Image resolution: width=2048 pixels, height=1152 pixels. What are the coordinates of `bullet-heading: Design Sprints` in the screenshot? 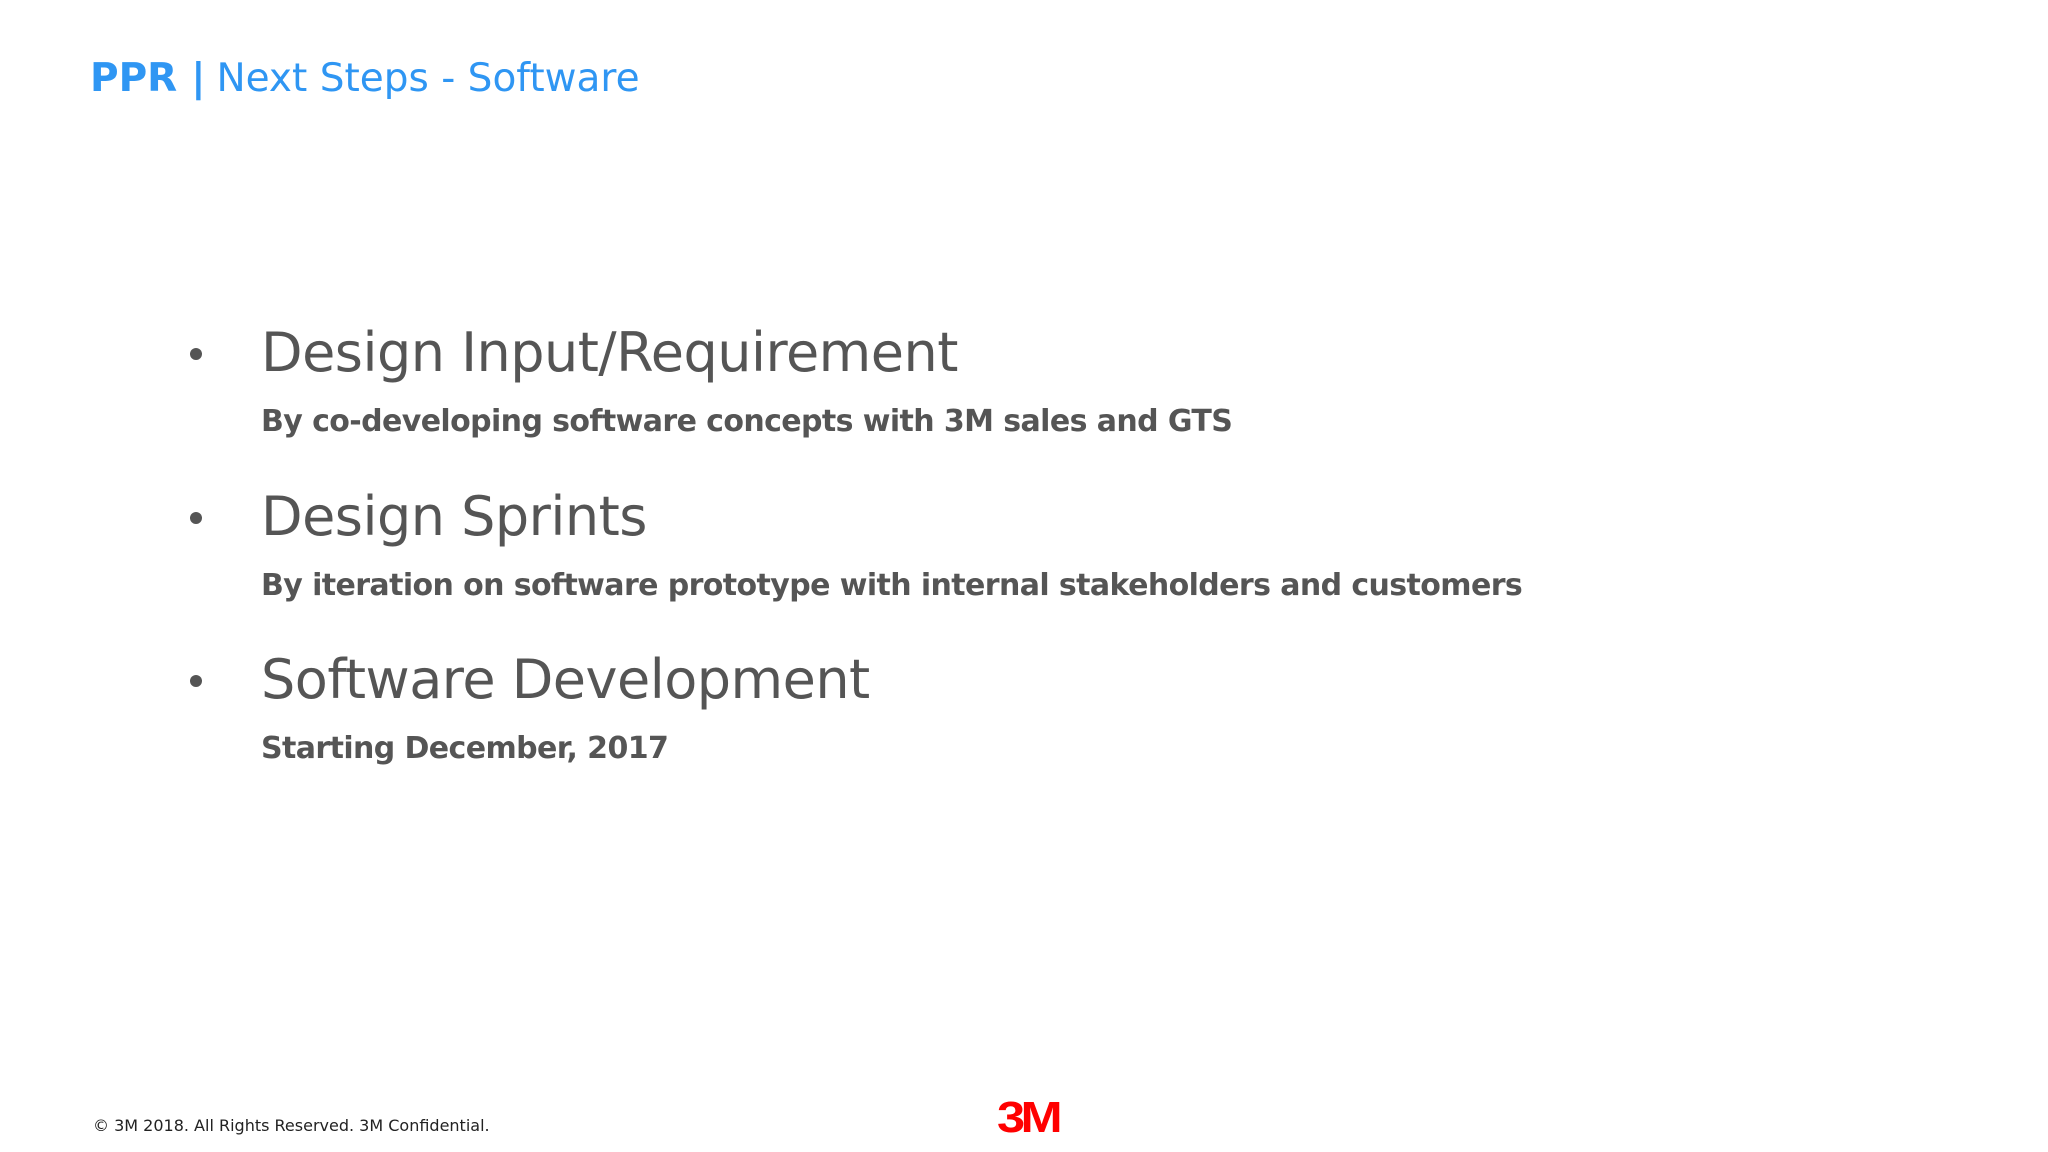 It's located at (454, 516).